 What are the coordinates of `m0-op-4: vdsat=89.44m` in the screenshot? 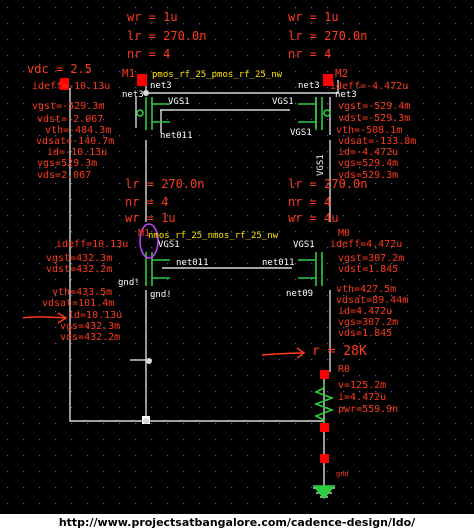 It's located at (372, 300).